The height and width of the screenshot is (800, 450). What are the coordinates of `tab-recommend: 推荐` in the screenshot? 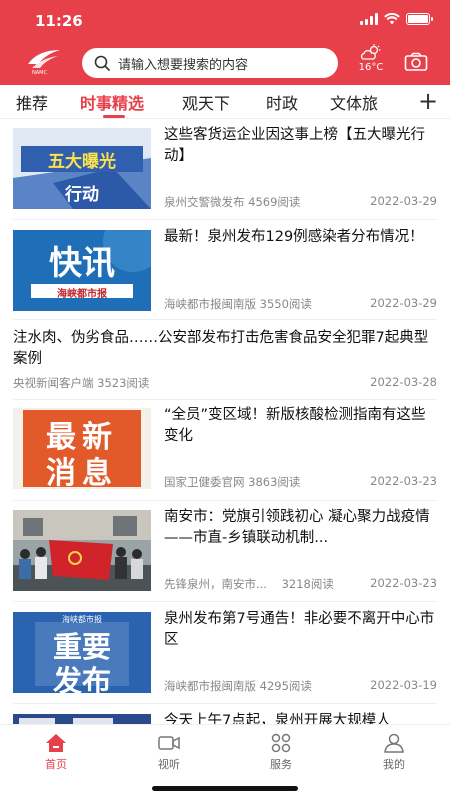 It's located at (32, 102).